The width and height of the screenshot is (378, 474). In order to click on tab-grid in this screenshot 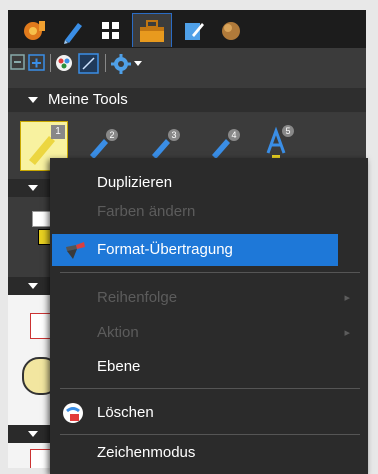, I will do `click(111, 30)`.